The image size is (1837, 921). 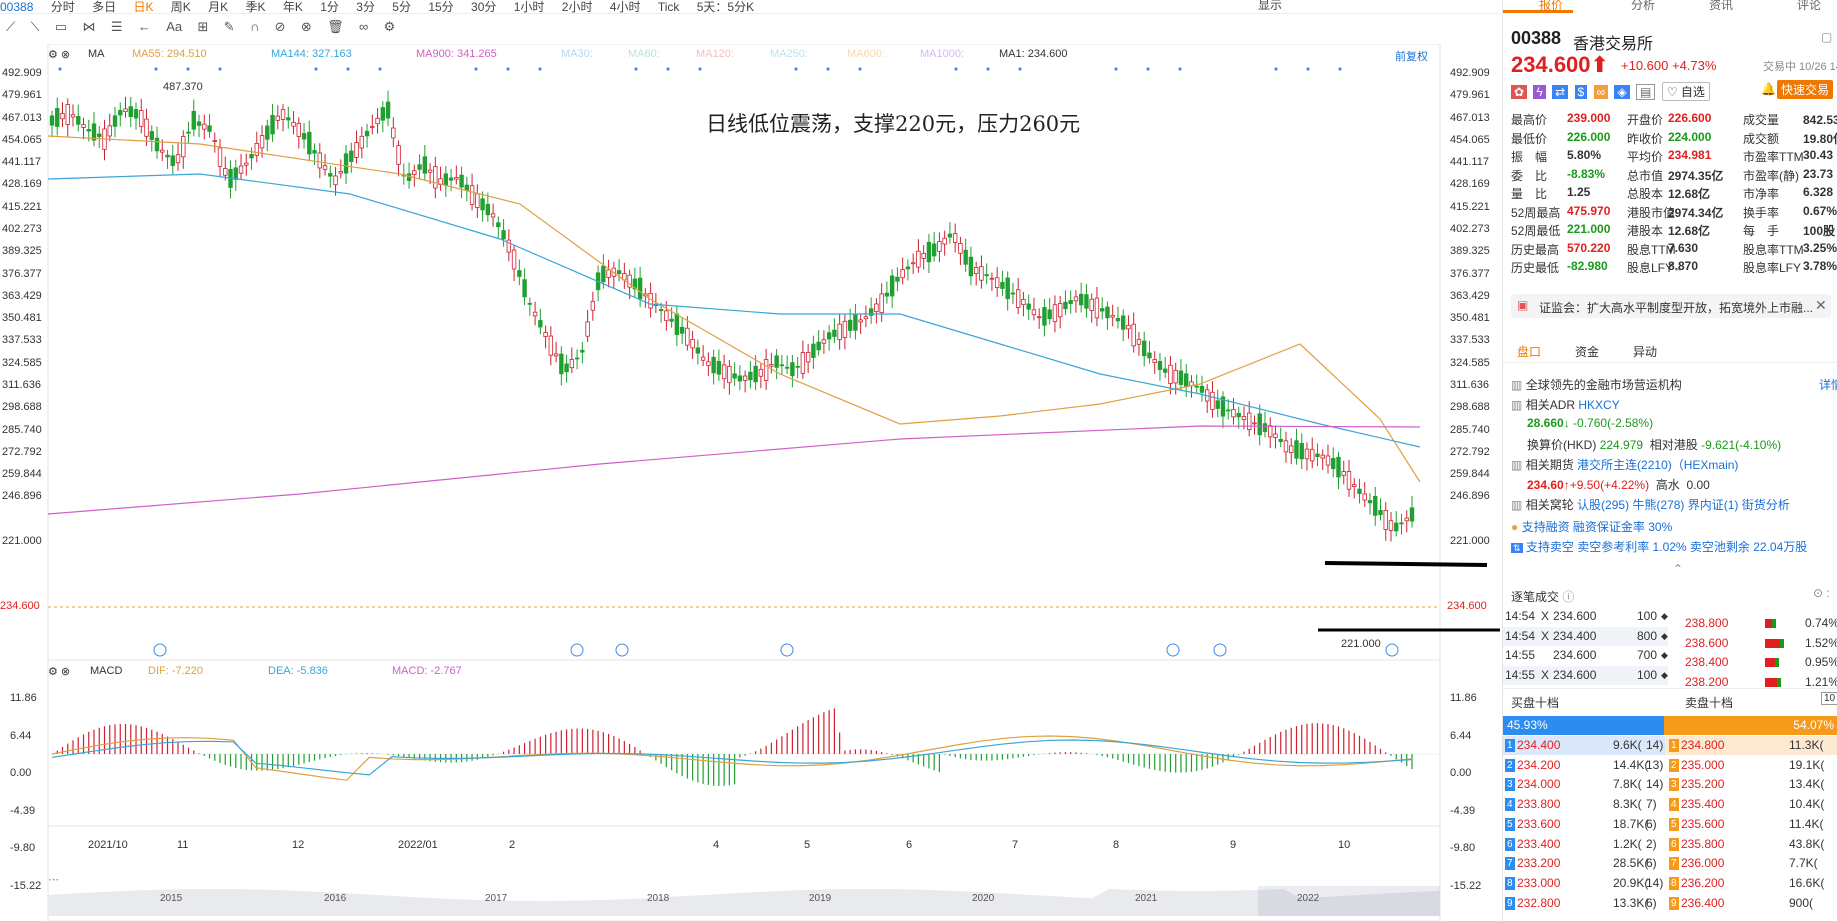 I want to click on hide-icon: ⊘, so click(x=280, y=27).